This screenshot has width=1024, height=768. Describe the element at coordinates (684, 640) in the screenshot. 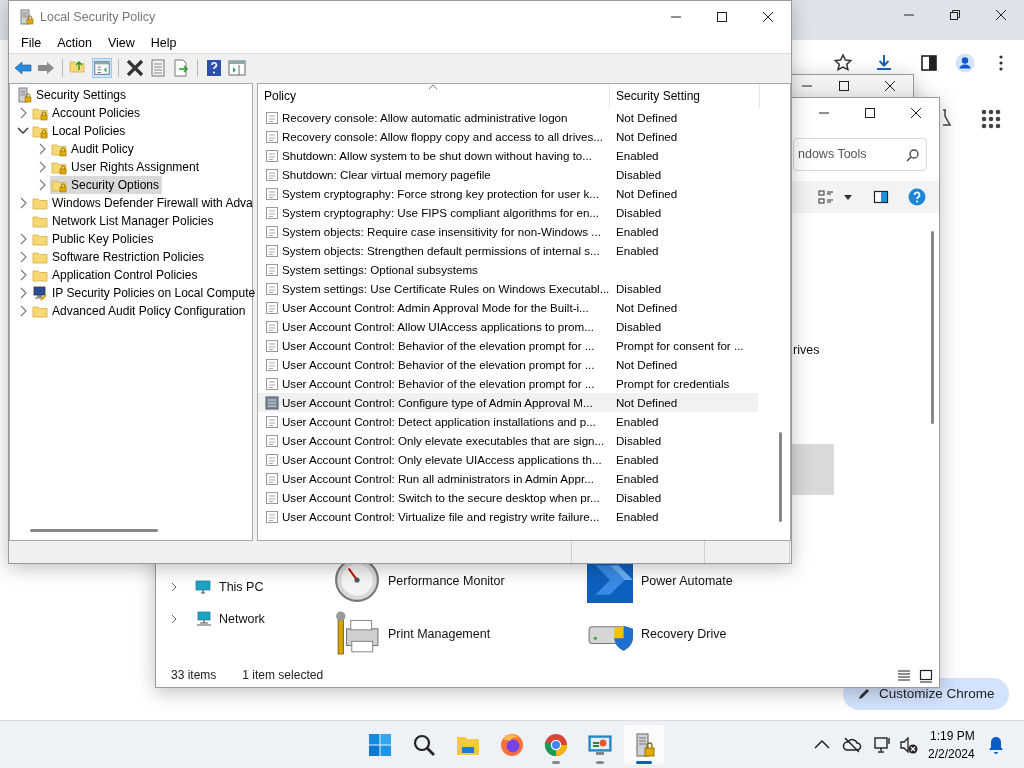

I see `item-label: Recovery Drive` at that location.